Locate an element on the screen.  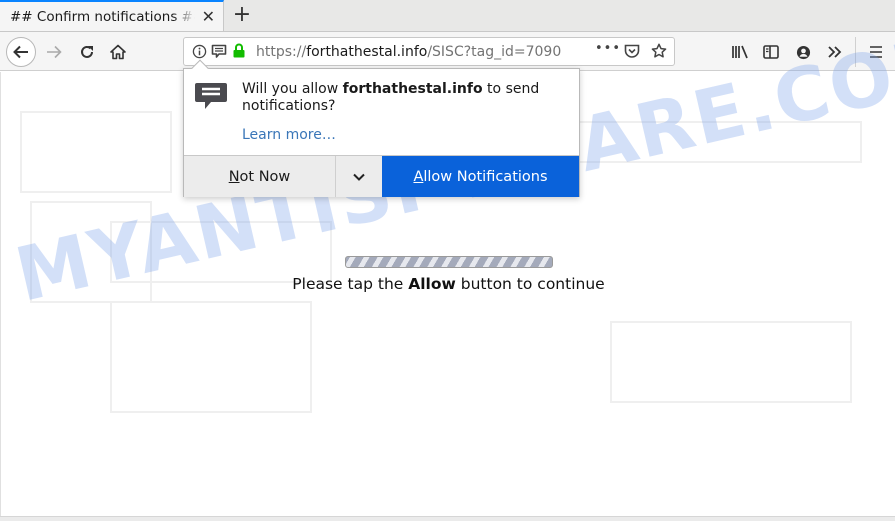
toolbar-separator is located at coordinates (855, 52).